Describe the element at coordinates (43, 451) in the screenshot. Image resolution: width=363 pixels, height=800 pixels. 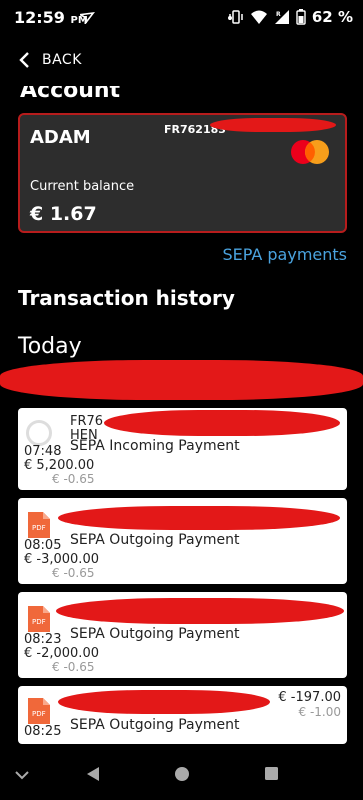
I see `transaction-time: 07:48` at that location.